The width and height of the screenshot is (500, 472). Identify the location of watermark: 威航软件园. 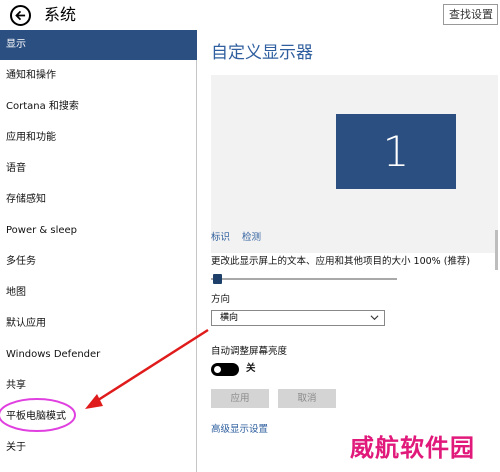
(412, 448).